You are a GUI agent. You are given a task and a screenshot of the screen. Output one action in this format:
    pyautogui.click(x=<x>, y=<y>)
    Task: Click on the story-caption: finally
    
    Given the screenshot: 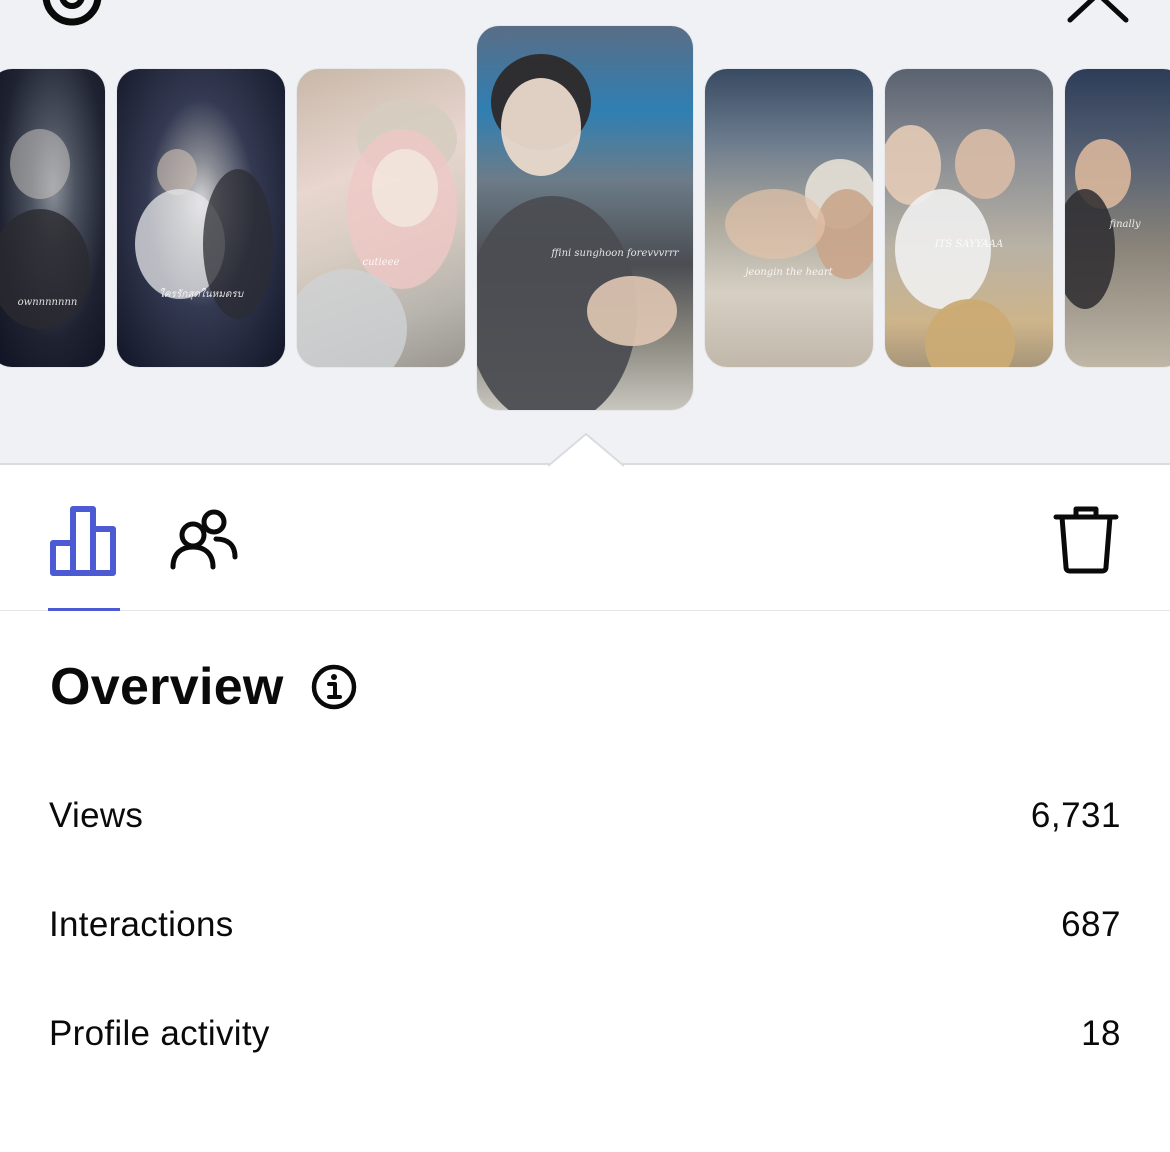 What is the action you would take?
    pyautogui.click(x=1125, y=224)
    